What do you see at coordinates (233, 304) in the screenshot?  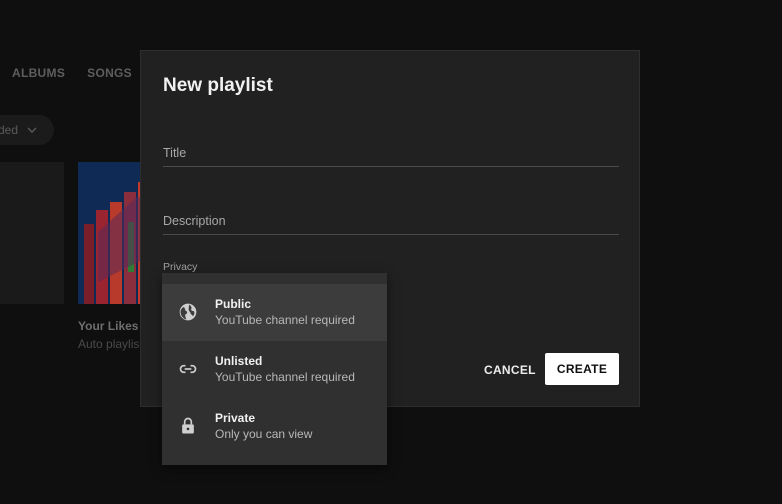 I see `privacy-option-label: Public` at bounding box center [233, 304].